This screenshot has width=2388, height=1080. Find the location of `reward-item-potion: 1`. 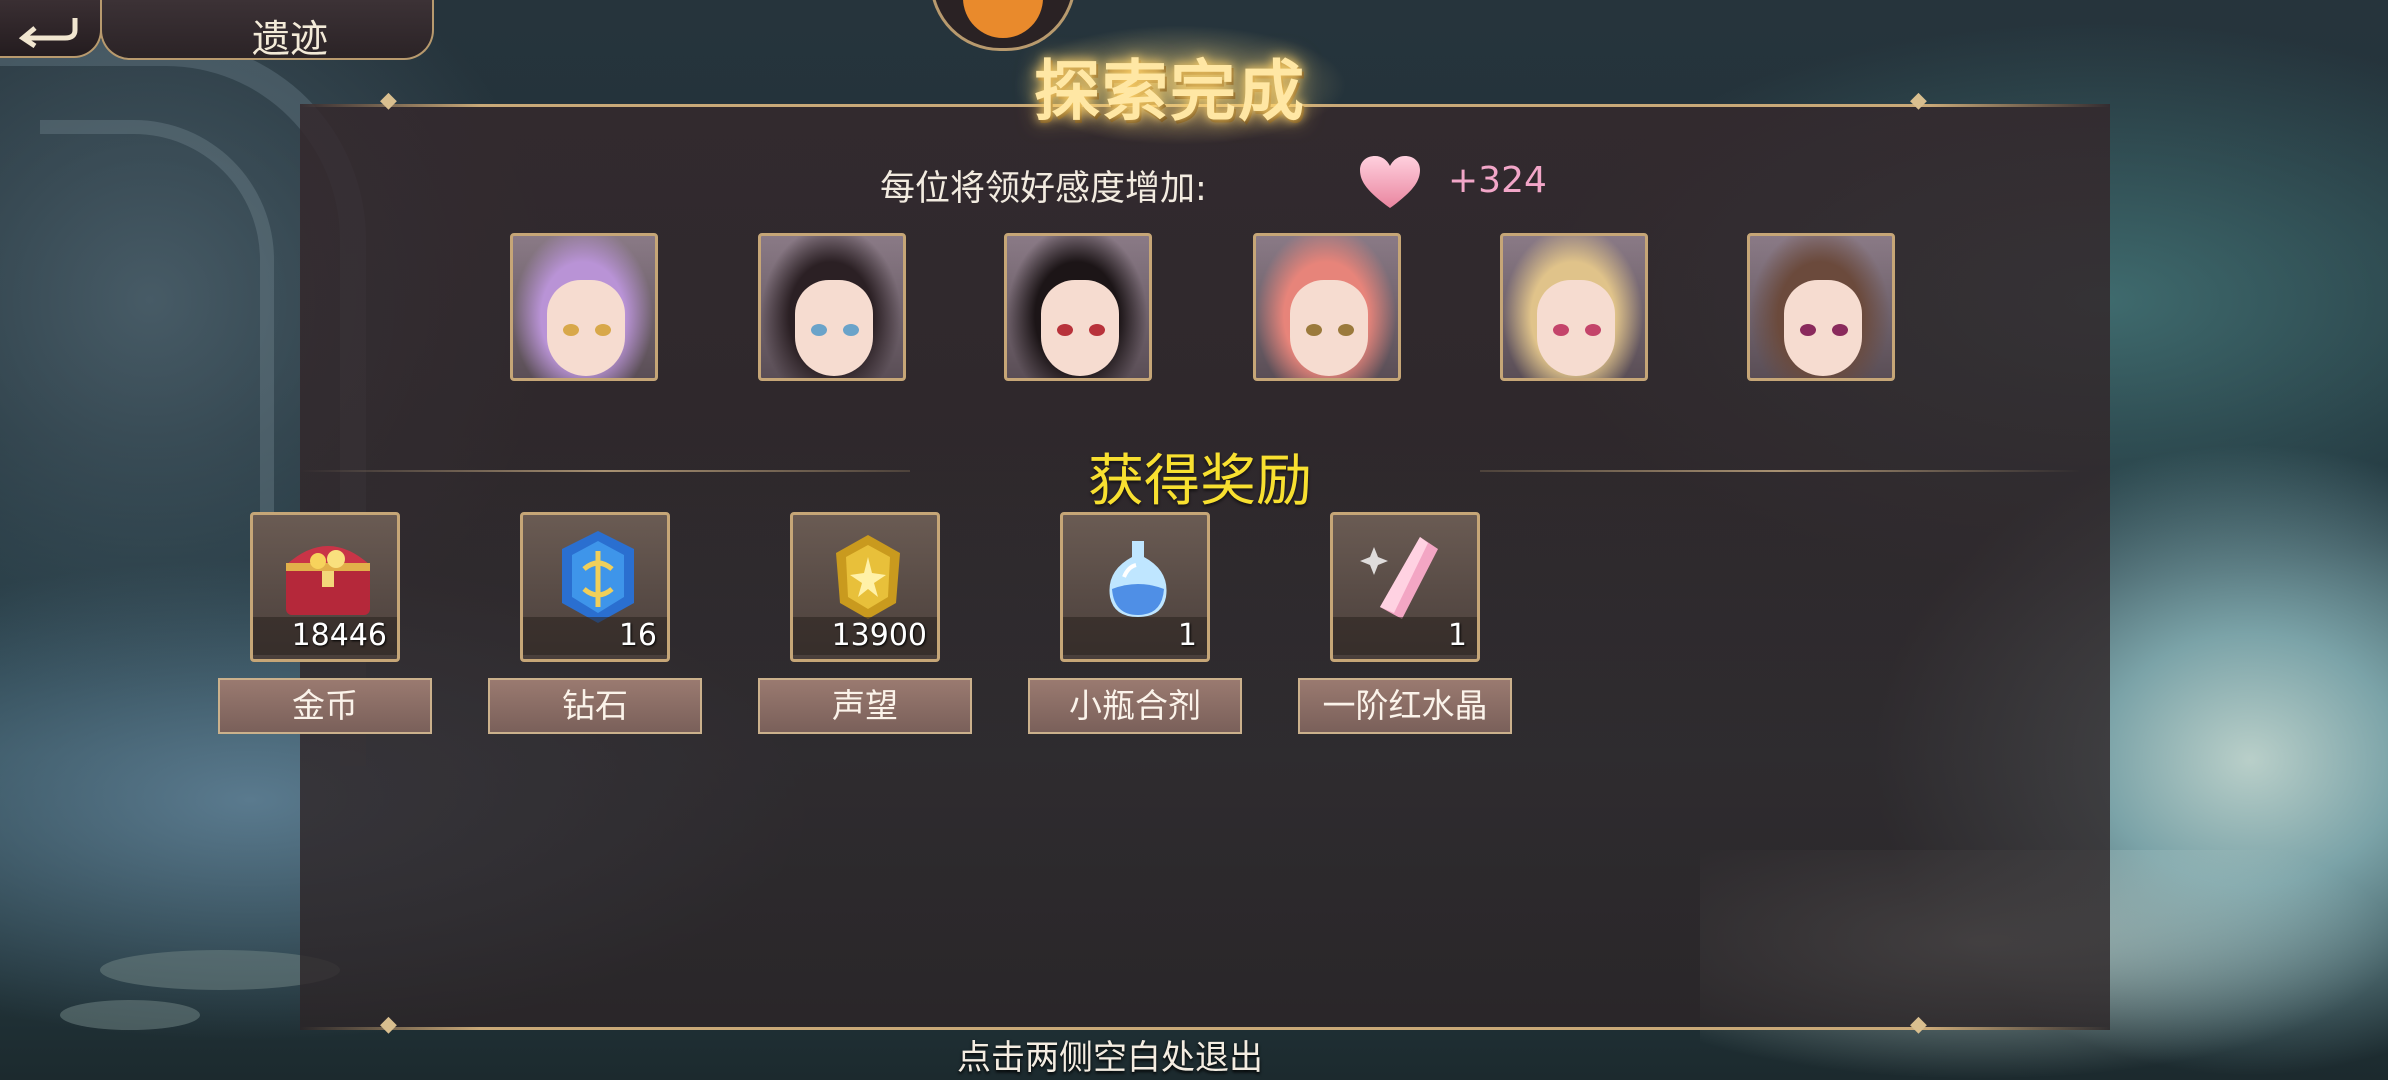

reward-item-potion: 1 is located at coordinates (1135, 587).